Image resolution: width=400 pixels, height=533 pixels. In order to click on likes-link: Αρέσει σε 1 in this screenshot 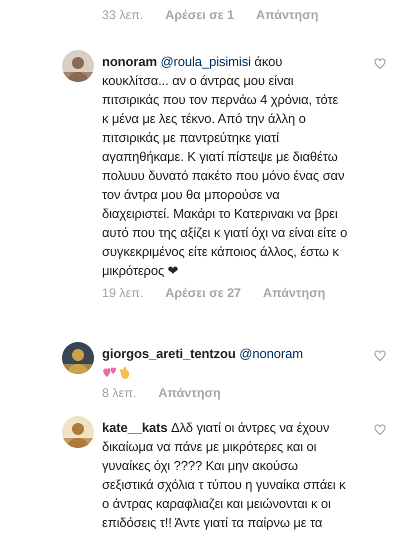, I will do `click(199, 15)`.